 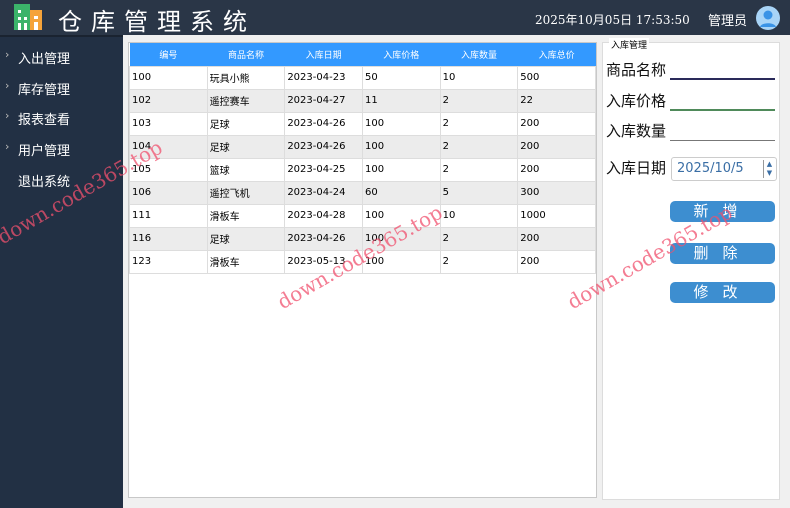 I want to click on table-cell: 102, so click(x=168, y=100).